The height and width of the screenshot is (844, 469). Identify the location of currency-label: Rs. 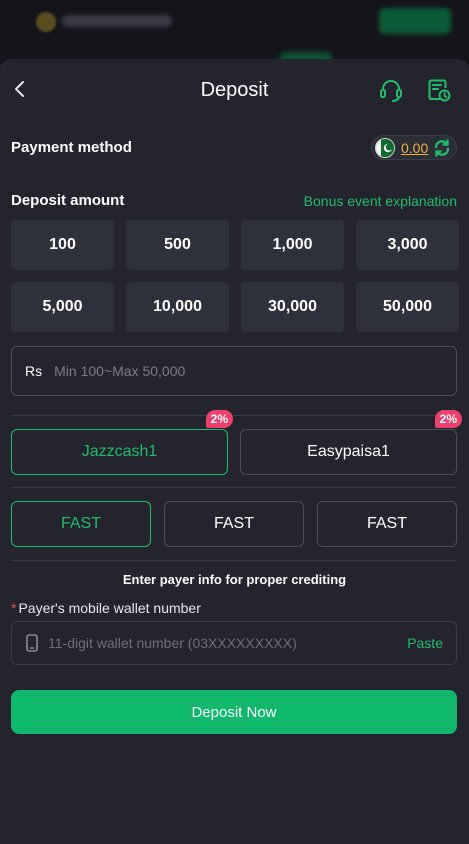
(34, 371).